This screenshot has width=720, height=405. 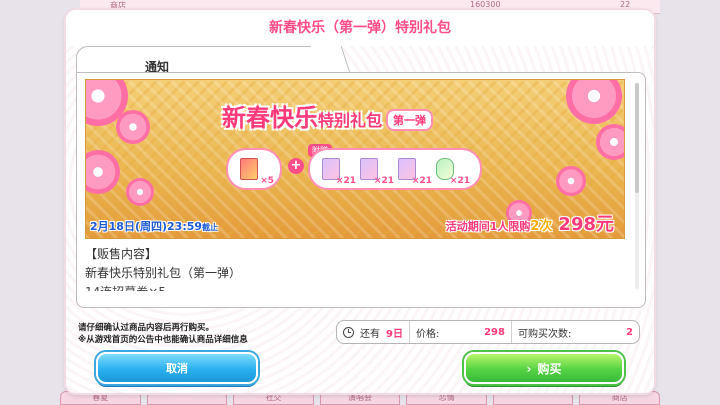 I want to click on bg-tab: 恋情, so click(x=446, y=398).